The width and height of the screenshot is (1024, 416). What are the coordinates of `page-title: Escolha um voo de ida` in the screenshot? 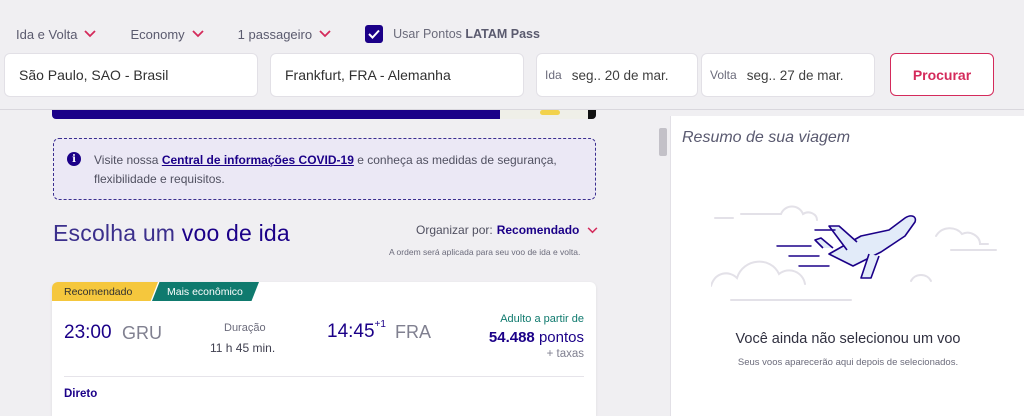 It's located at (171, 233).